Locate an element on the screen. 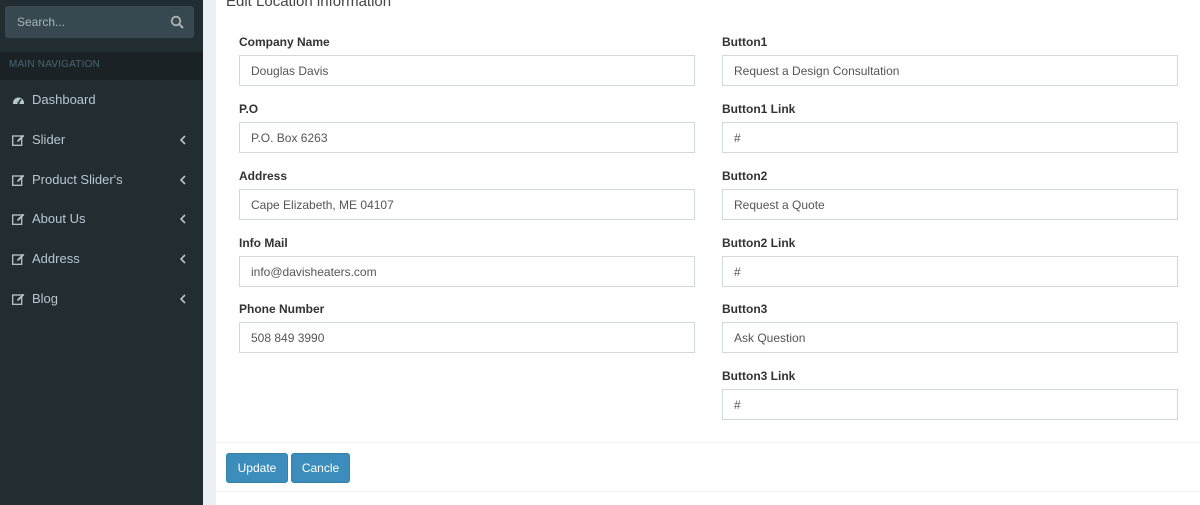 The image size is (1200, 505). button1-link-field is located at coordinates (950, 137).